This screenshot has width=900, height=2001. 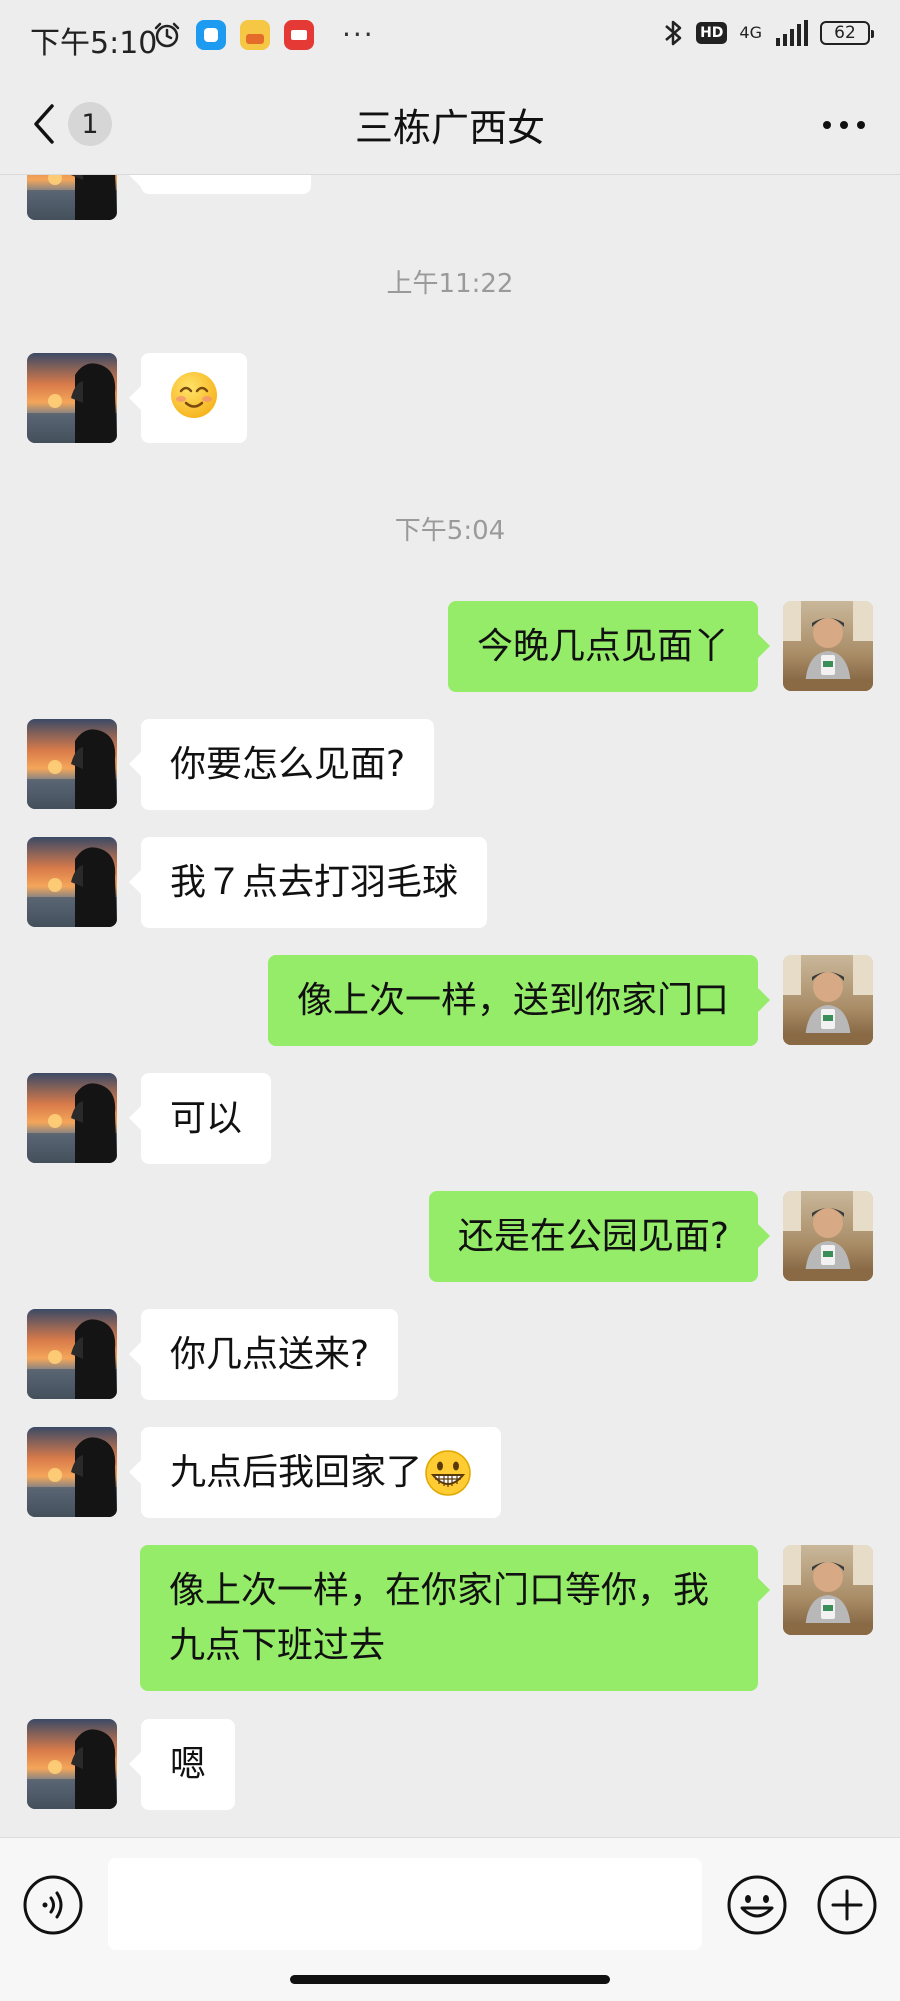 I want to click on message-text: 像上次一样，在你家门口等你，我九点下班过去, so click(x=439, y=1618).